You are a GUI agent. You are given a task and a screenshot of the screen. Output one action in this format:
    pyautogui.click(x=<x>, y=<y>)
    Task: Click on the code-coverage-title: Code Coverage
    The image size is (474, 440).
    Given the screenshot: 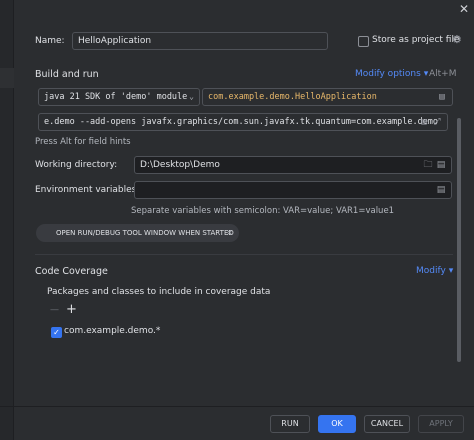 What is the action you would take?
    pyautogui.click(x=71, y=271)
    